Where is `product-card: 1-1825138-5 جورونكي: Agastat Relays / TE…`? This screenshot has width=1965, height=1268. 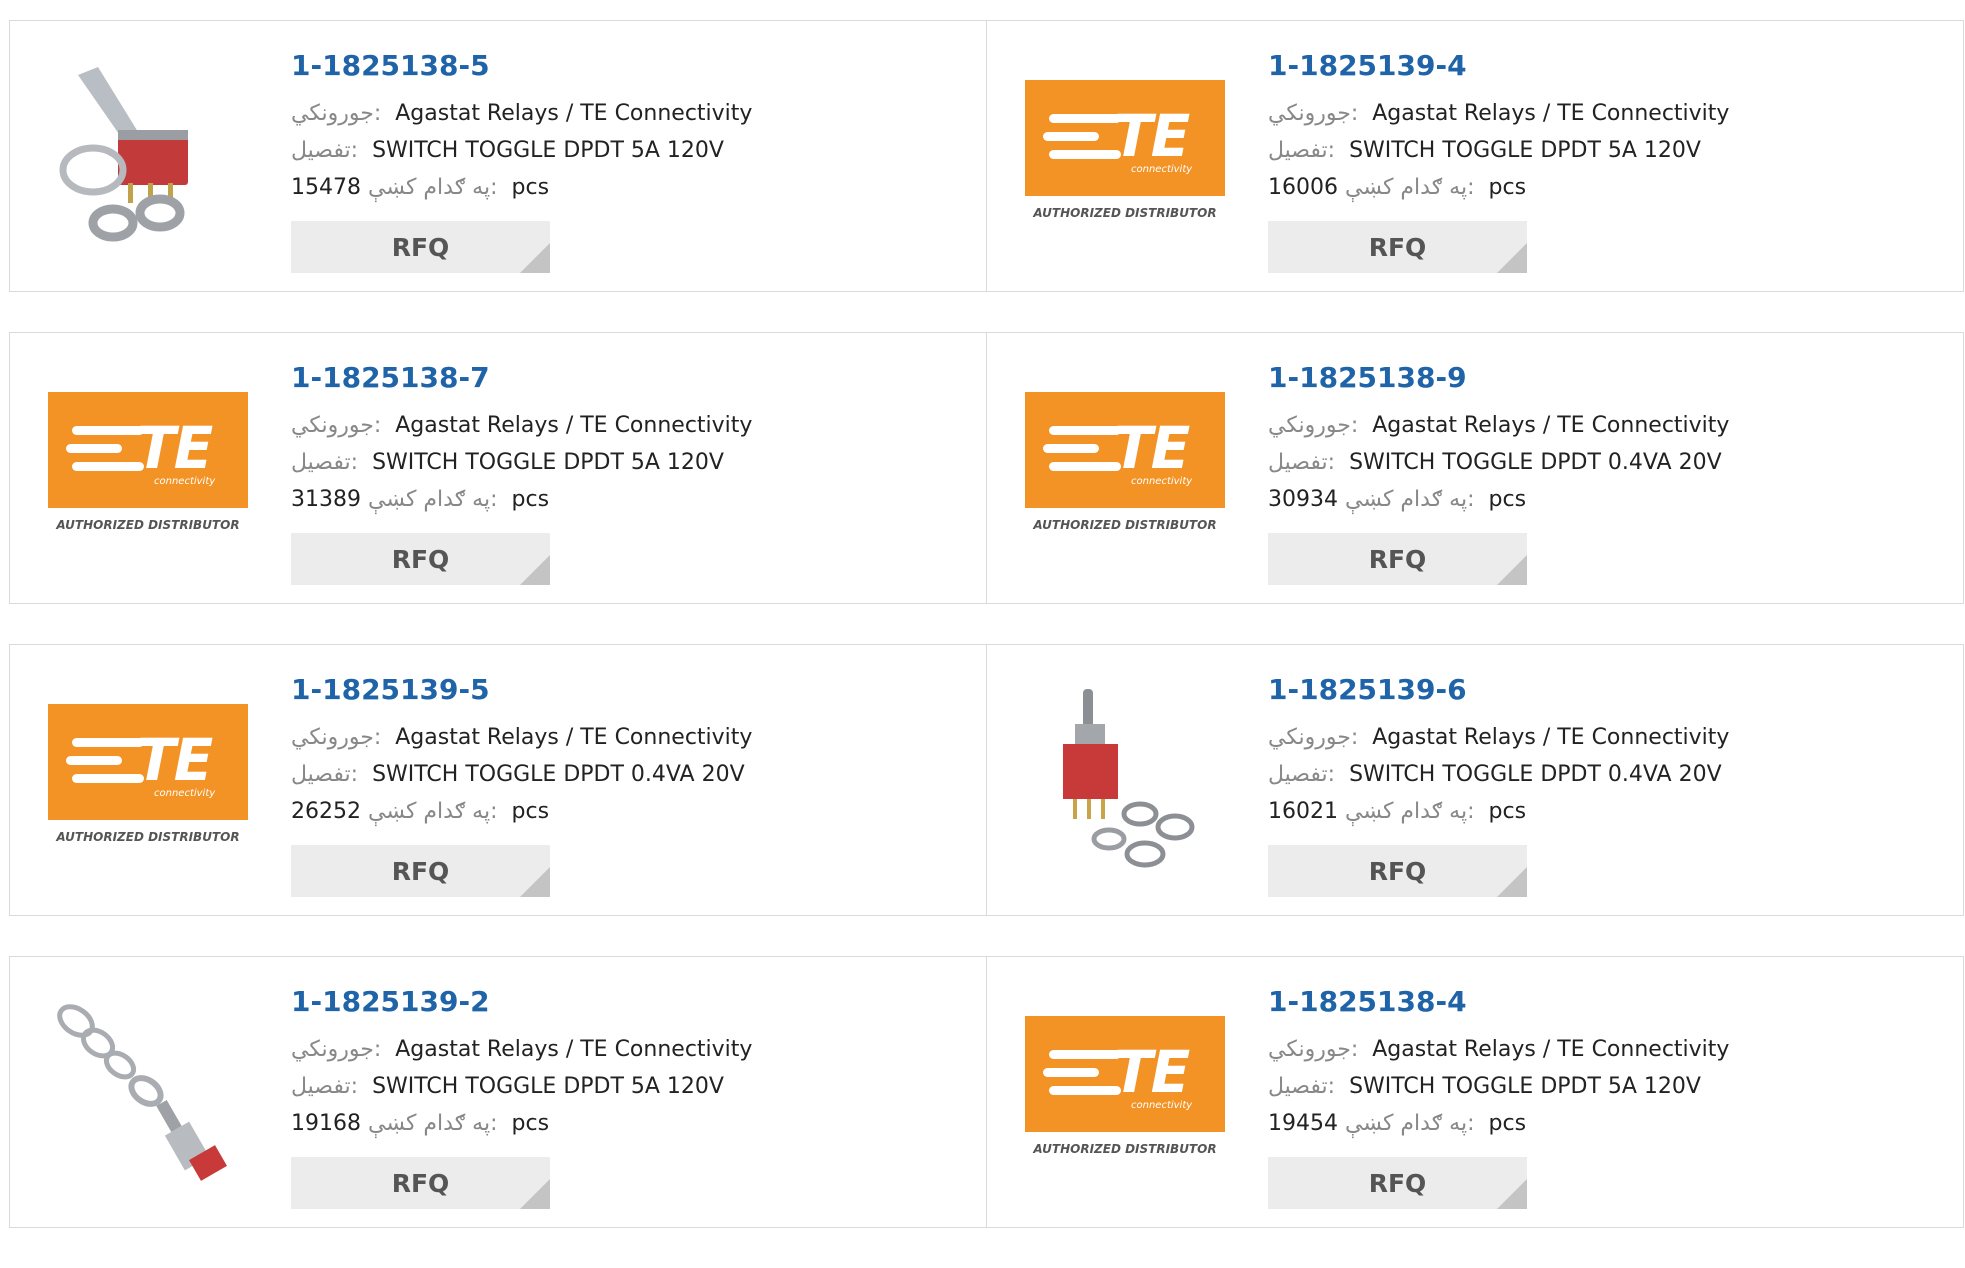 product-card: 1-1825138-5 جورونكي: Agastat Relays / TE… is located at coordinates (498, 156).